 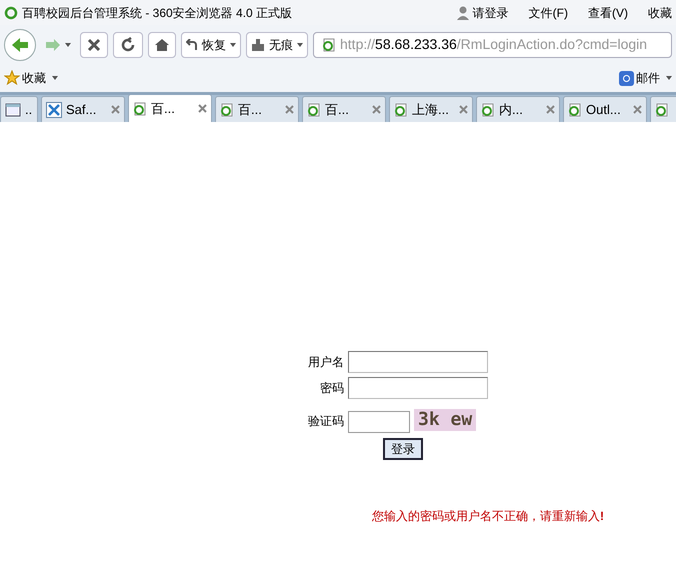 What do you see at coordinates (488, 516) in the screenshot?
I see `error-message: 您输入的密码或用户名不正确，请重新输入!` at bounding box center [488, 516].